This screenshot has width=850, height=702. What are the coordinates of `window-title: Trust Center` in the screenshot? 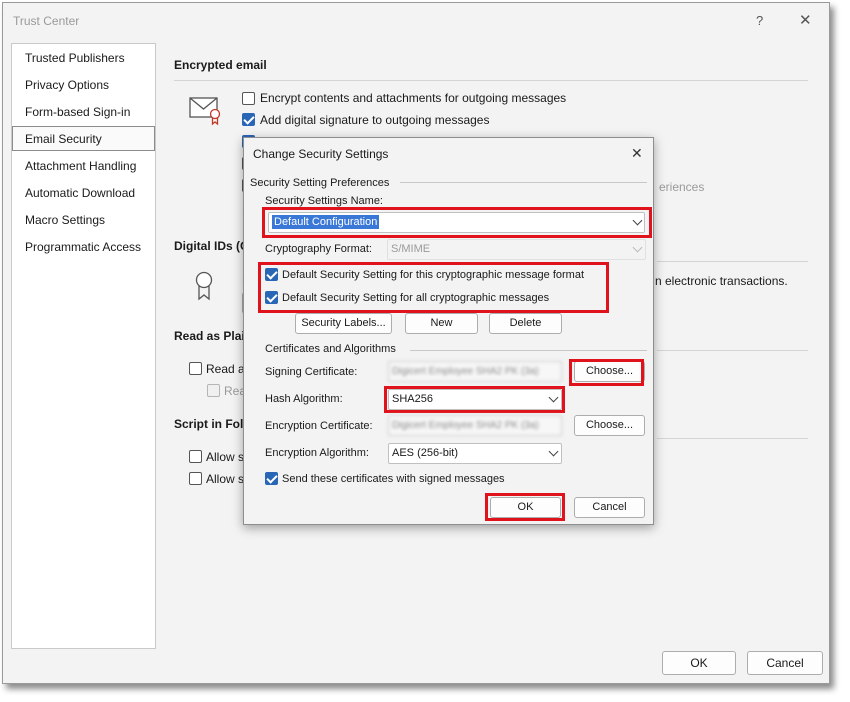 It's located at (46, 21).